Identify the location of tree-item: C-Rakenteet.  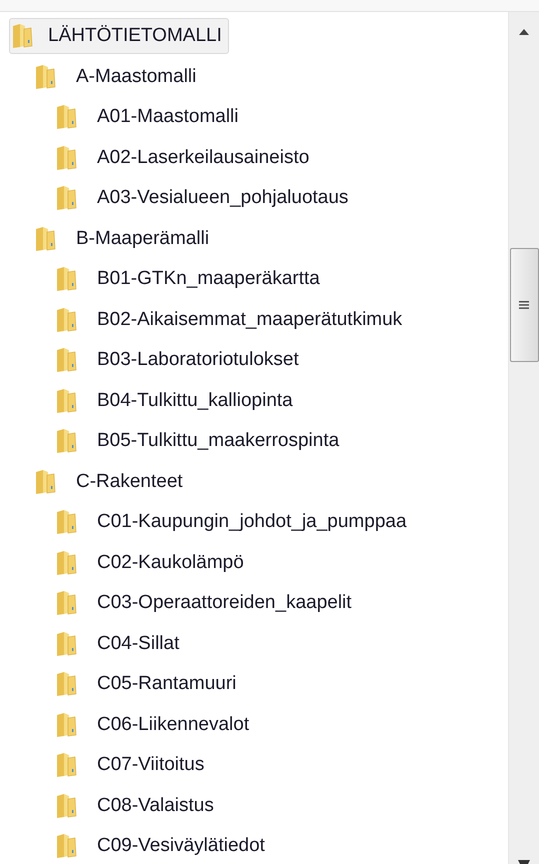
(111, 482).